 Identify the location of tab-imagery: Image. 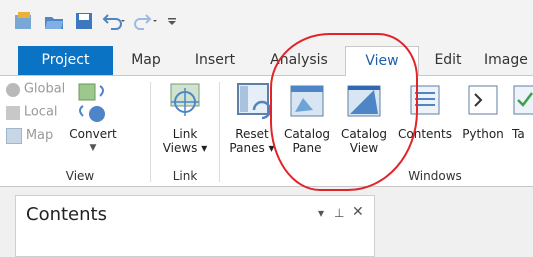
(508, 60).